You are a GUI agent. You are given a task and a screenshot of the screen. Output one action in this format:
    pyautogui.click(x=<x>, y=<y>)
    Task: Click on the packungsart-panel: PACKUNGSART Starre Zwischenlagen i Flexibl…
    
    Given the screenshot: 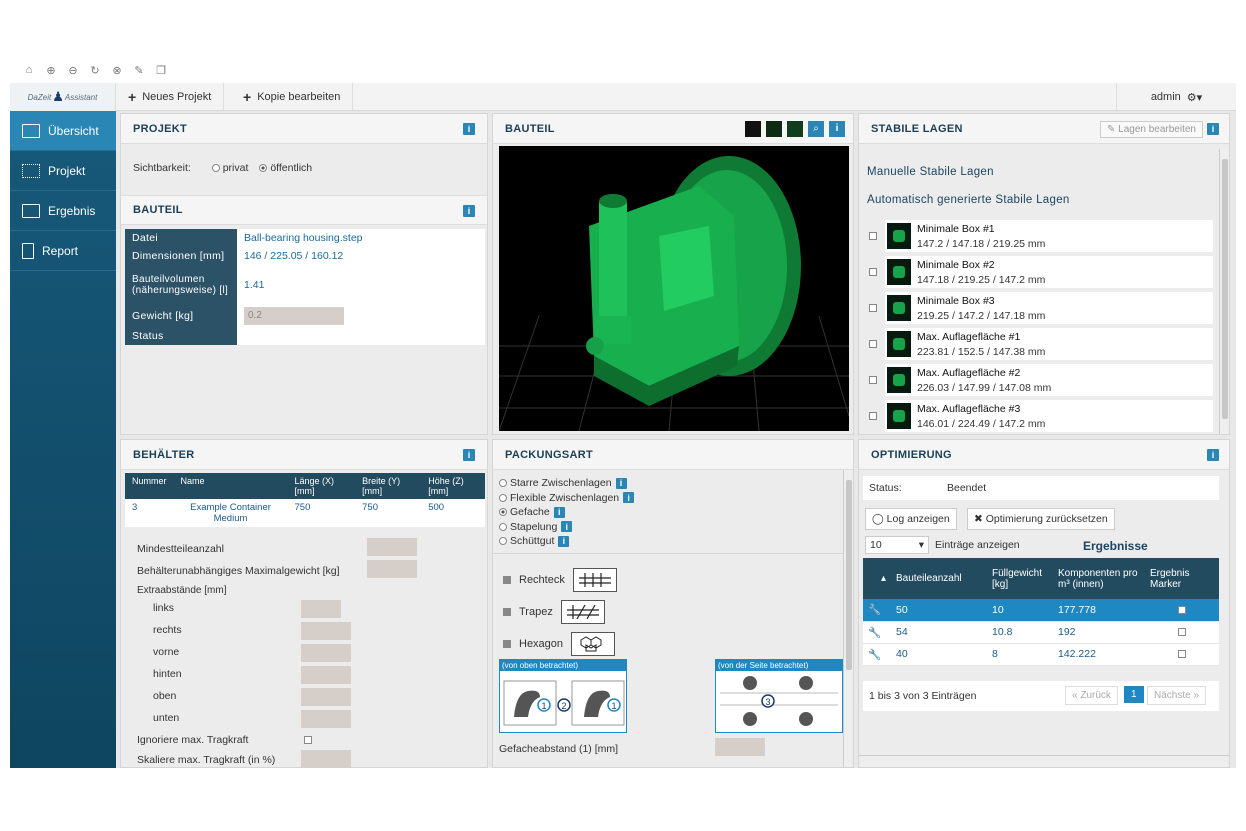 What is the action you would take?
    pyautogui.click(x=673, y=603)
    